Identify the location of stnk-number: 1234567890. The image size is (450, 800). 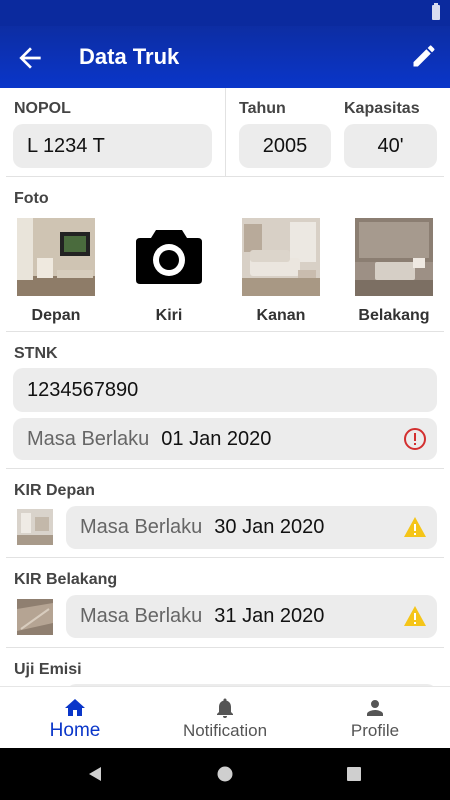
(83, 389).